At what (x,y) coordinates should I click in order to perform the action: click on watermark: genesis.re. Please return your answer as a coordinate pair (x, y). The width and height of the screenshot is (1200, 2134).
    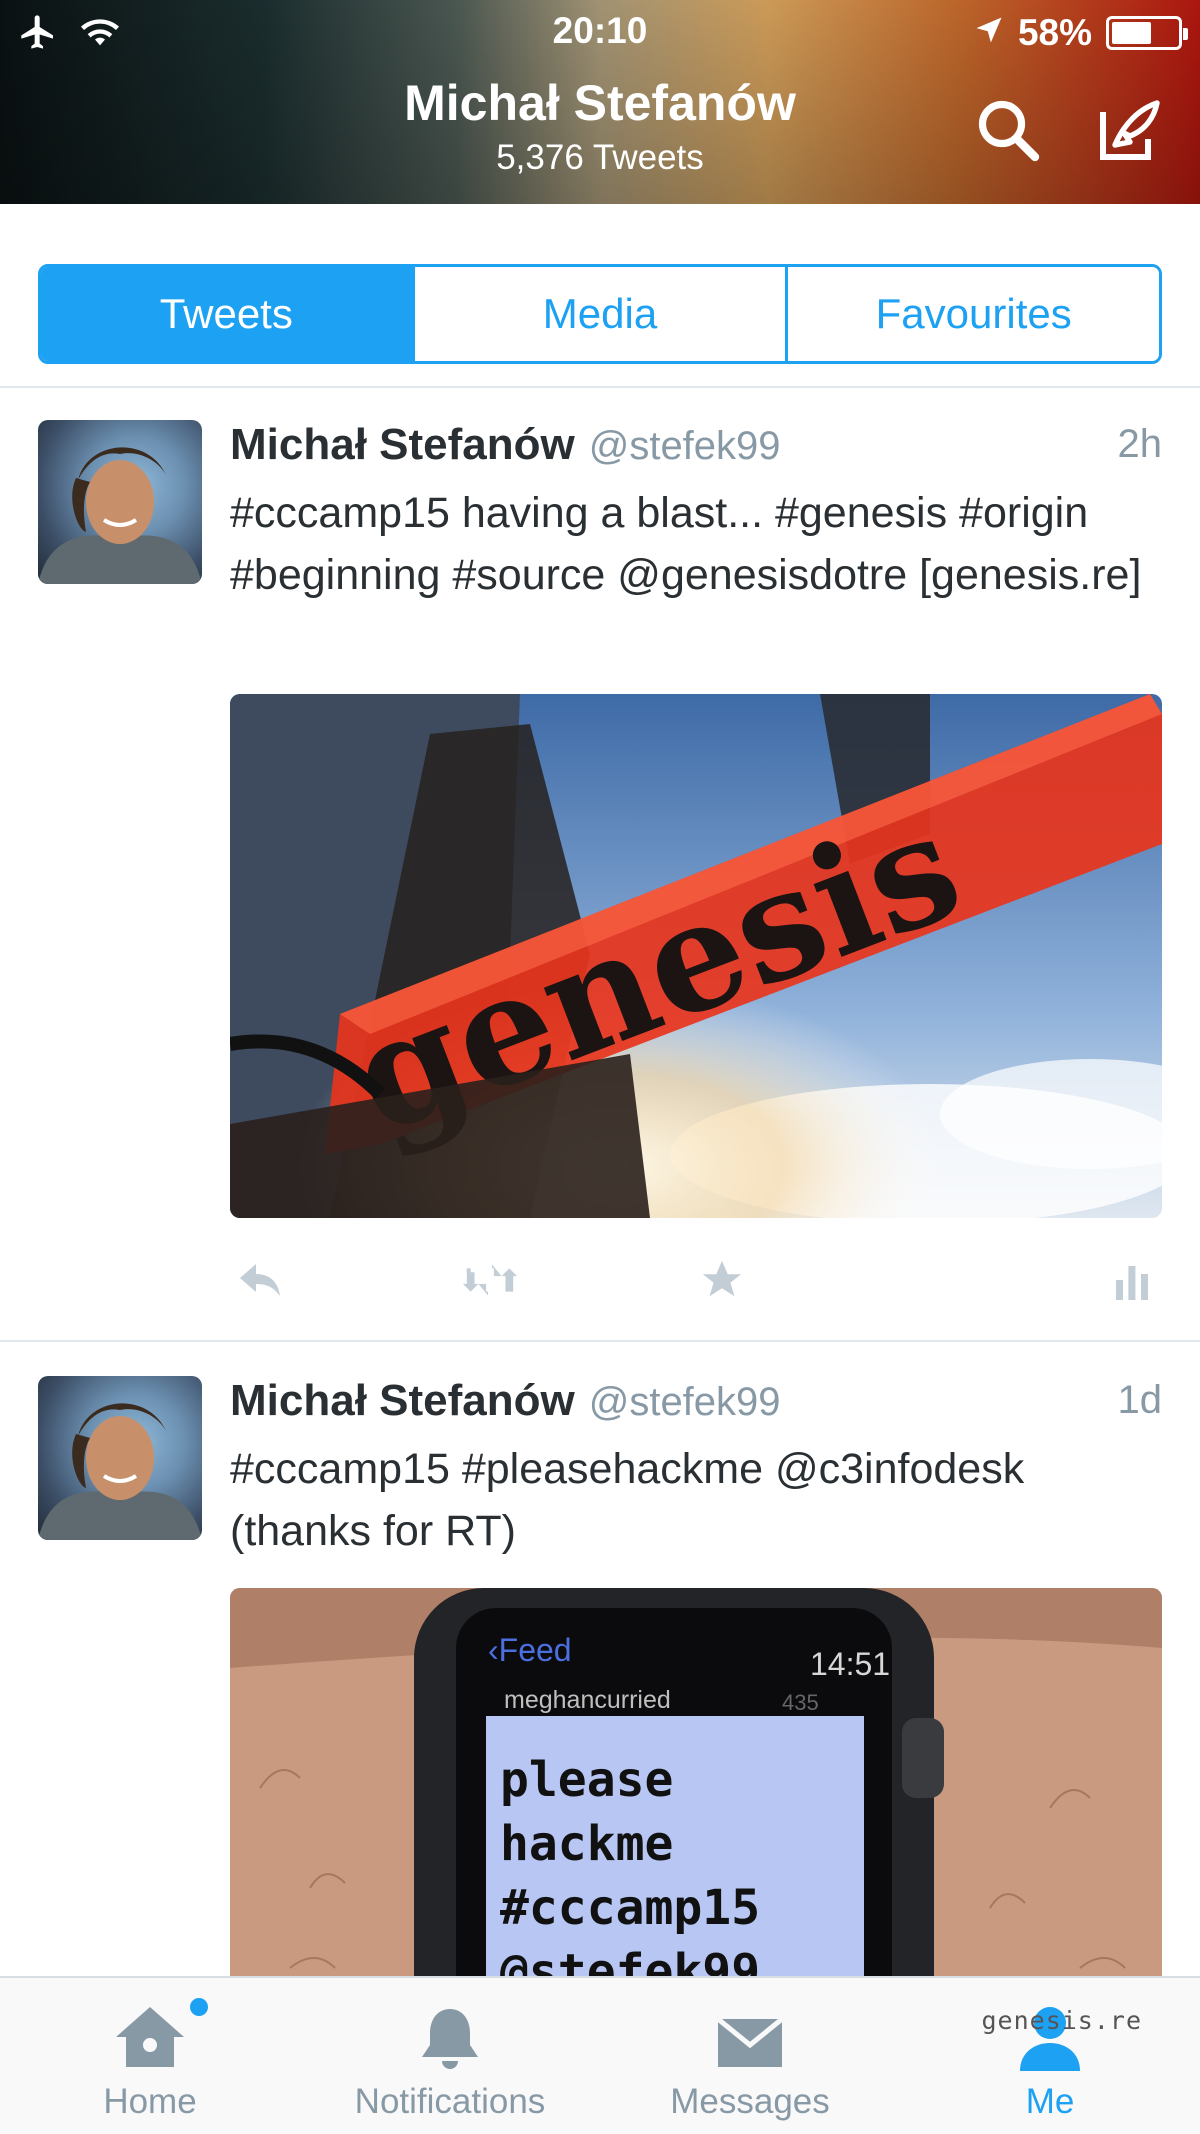
    Looking at the image, I should click on (1061, 2020).